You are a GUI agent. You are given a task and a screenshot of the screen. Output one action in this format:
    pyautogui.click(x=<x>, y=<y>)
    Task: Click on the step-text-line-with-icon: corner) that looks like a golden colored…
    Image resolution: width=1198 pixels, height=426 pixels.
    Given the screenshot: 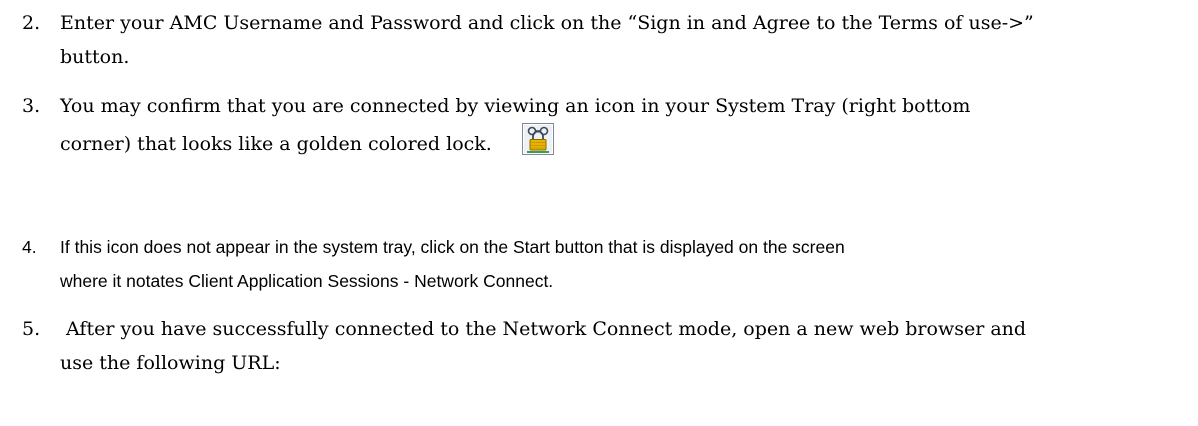 What is the action you would take?
    pyautogui.click(x=307, y=142)
    